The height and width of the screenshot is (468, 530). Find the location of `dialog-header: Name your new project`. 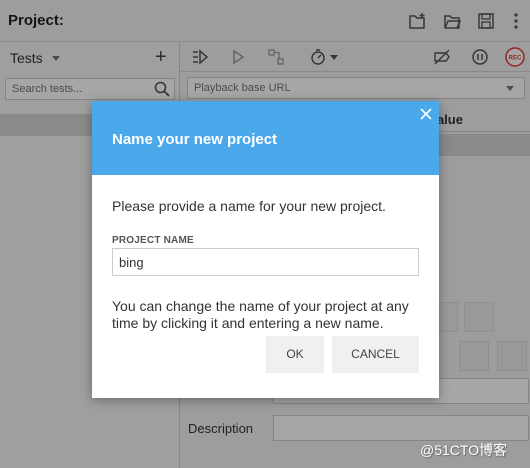

dialog-header: Name your new project is located at coordinates (265, 138).